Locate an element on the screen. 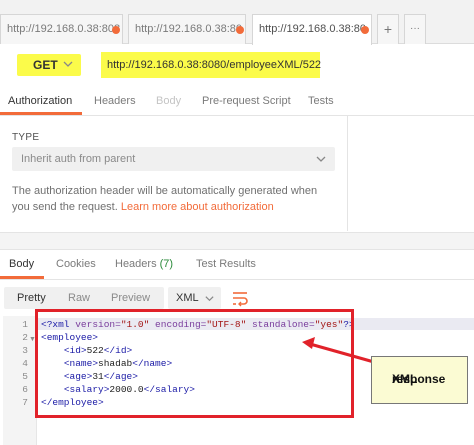 The height and width of the screenshot is (445, 474). line-number: 7 is located at coordinates (25, 402).